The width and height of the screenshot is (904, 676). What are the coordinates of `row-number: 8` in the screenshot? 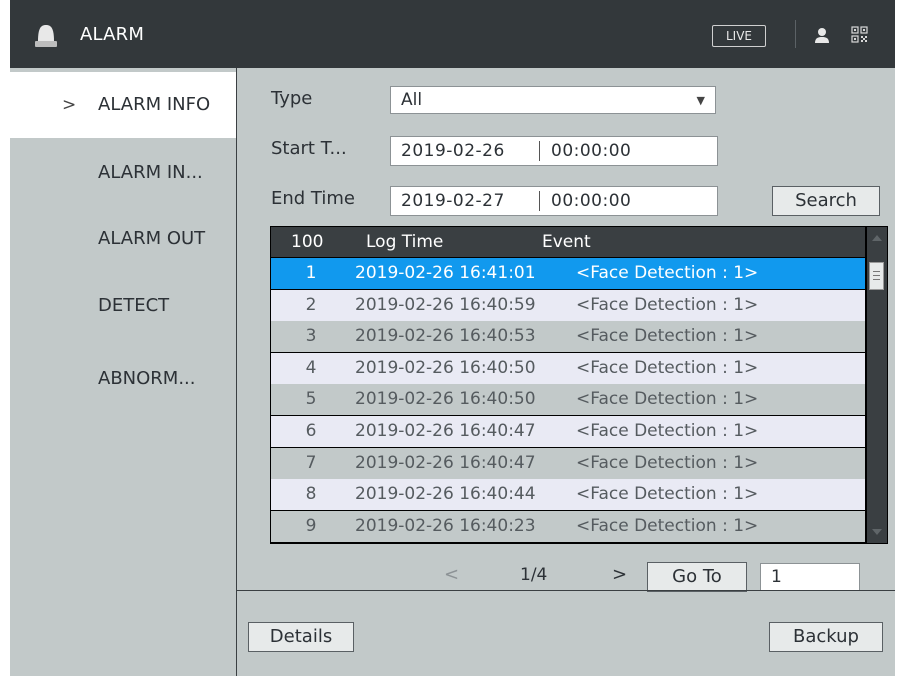 It's located at (311, 494).